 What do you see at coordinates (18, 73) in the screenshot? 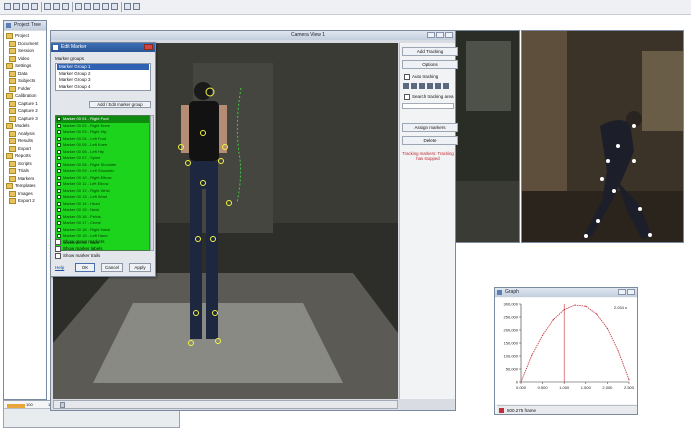
I see `tree-item: Data` at bounding box center [18, 73].